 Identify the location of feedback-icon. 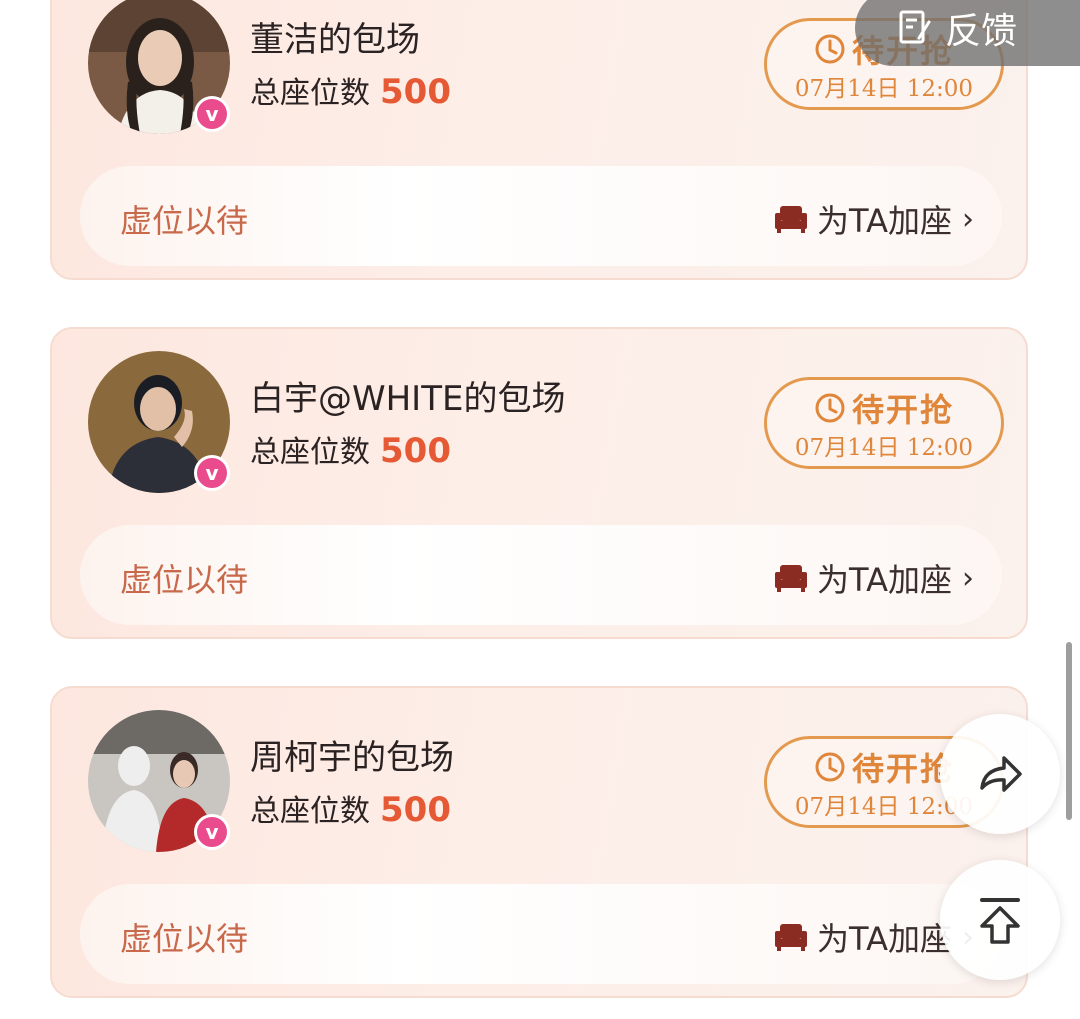
(915, 27).